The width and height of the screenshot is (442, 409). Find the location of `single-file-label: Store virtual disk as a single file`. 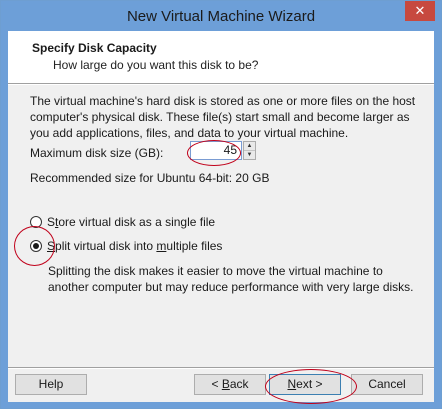

single-file-label: Store virtual disk as a single file is located at coordinates (131, 222).